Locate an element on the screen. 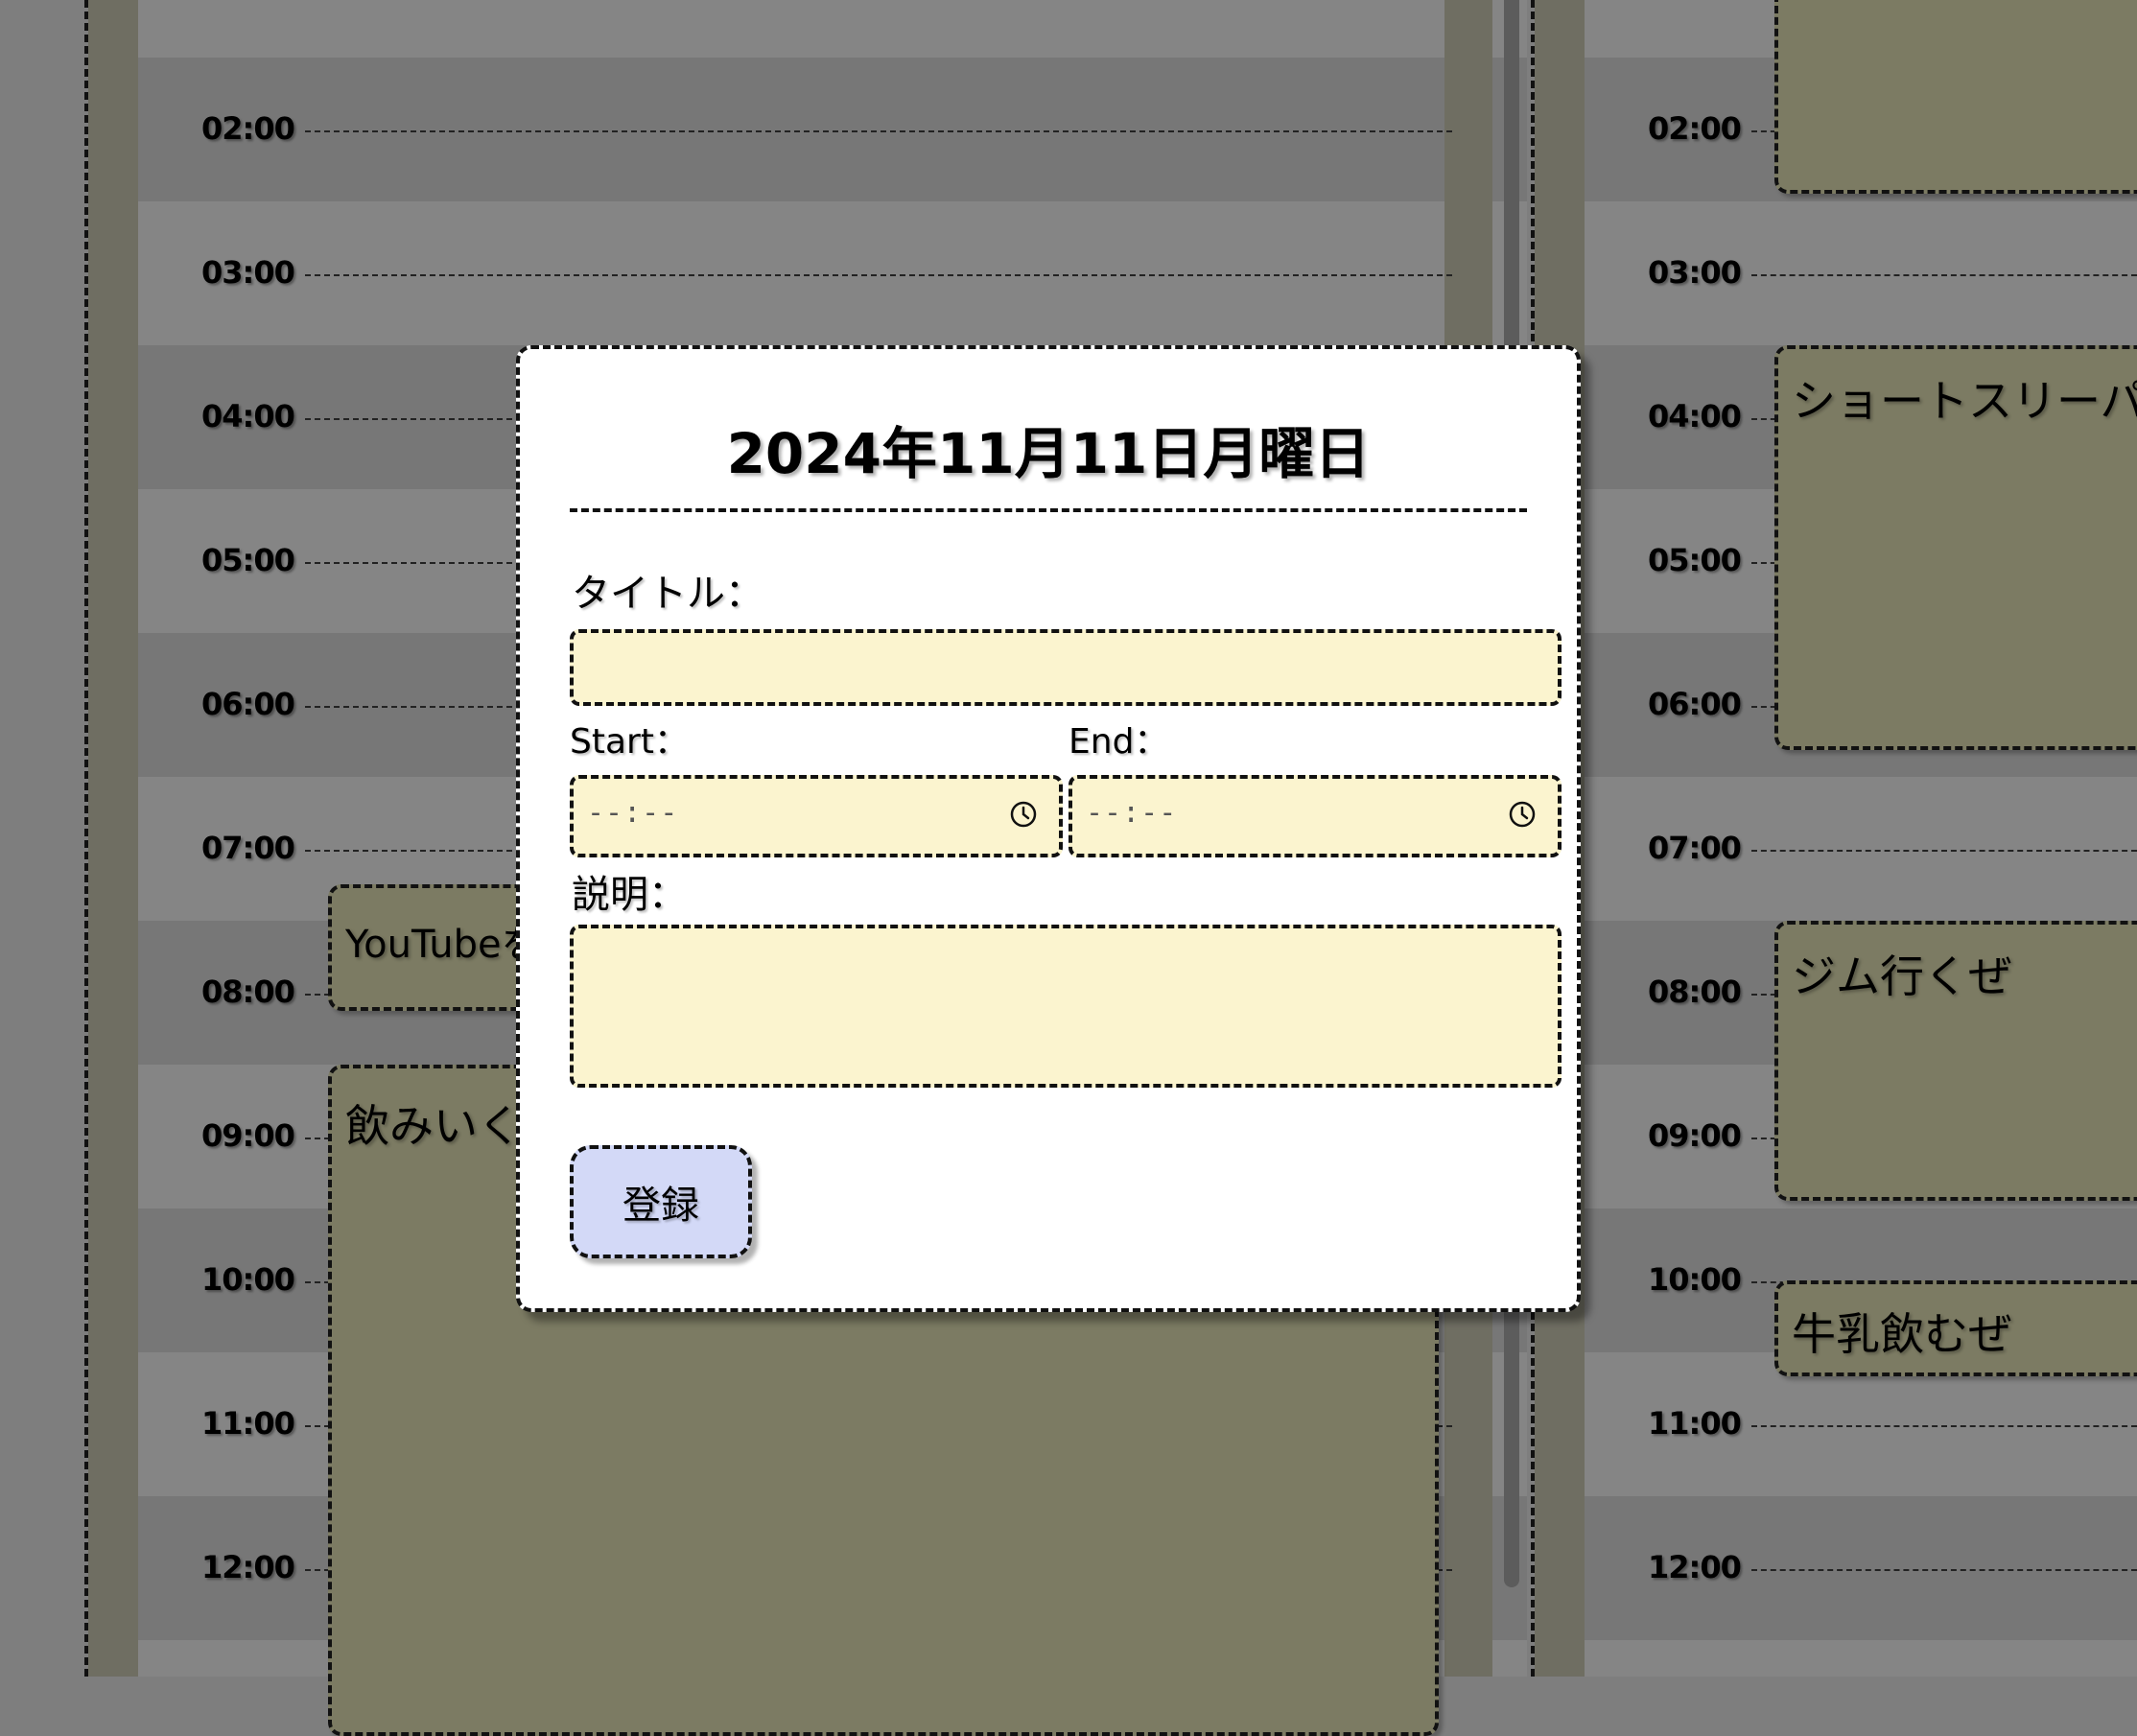 The height and width of the screenshot is (1736, 2137). event-card: ショートスリーパ is located at coordinates (1955, 547).